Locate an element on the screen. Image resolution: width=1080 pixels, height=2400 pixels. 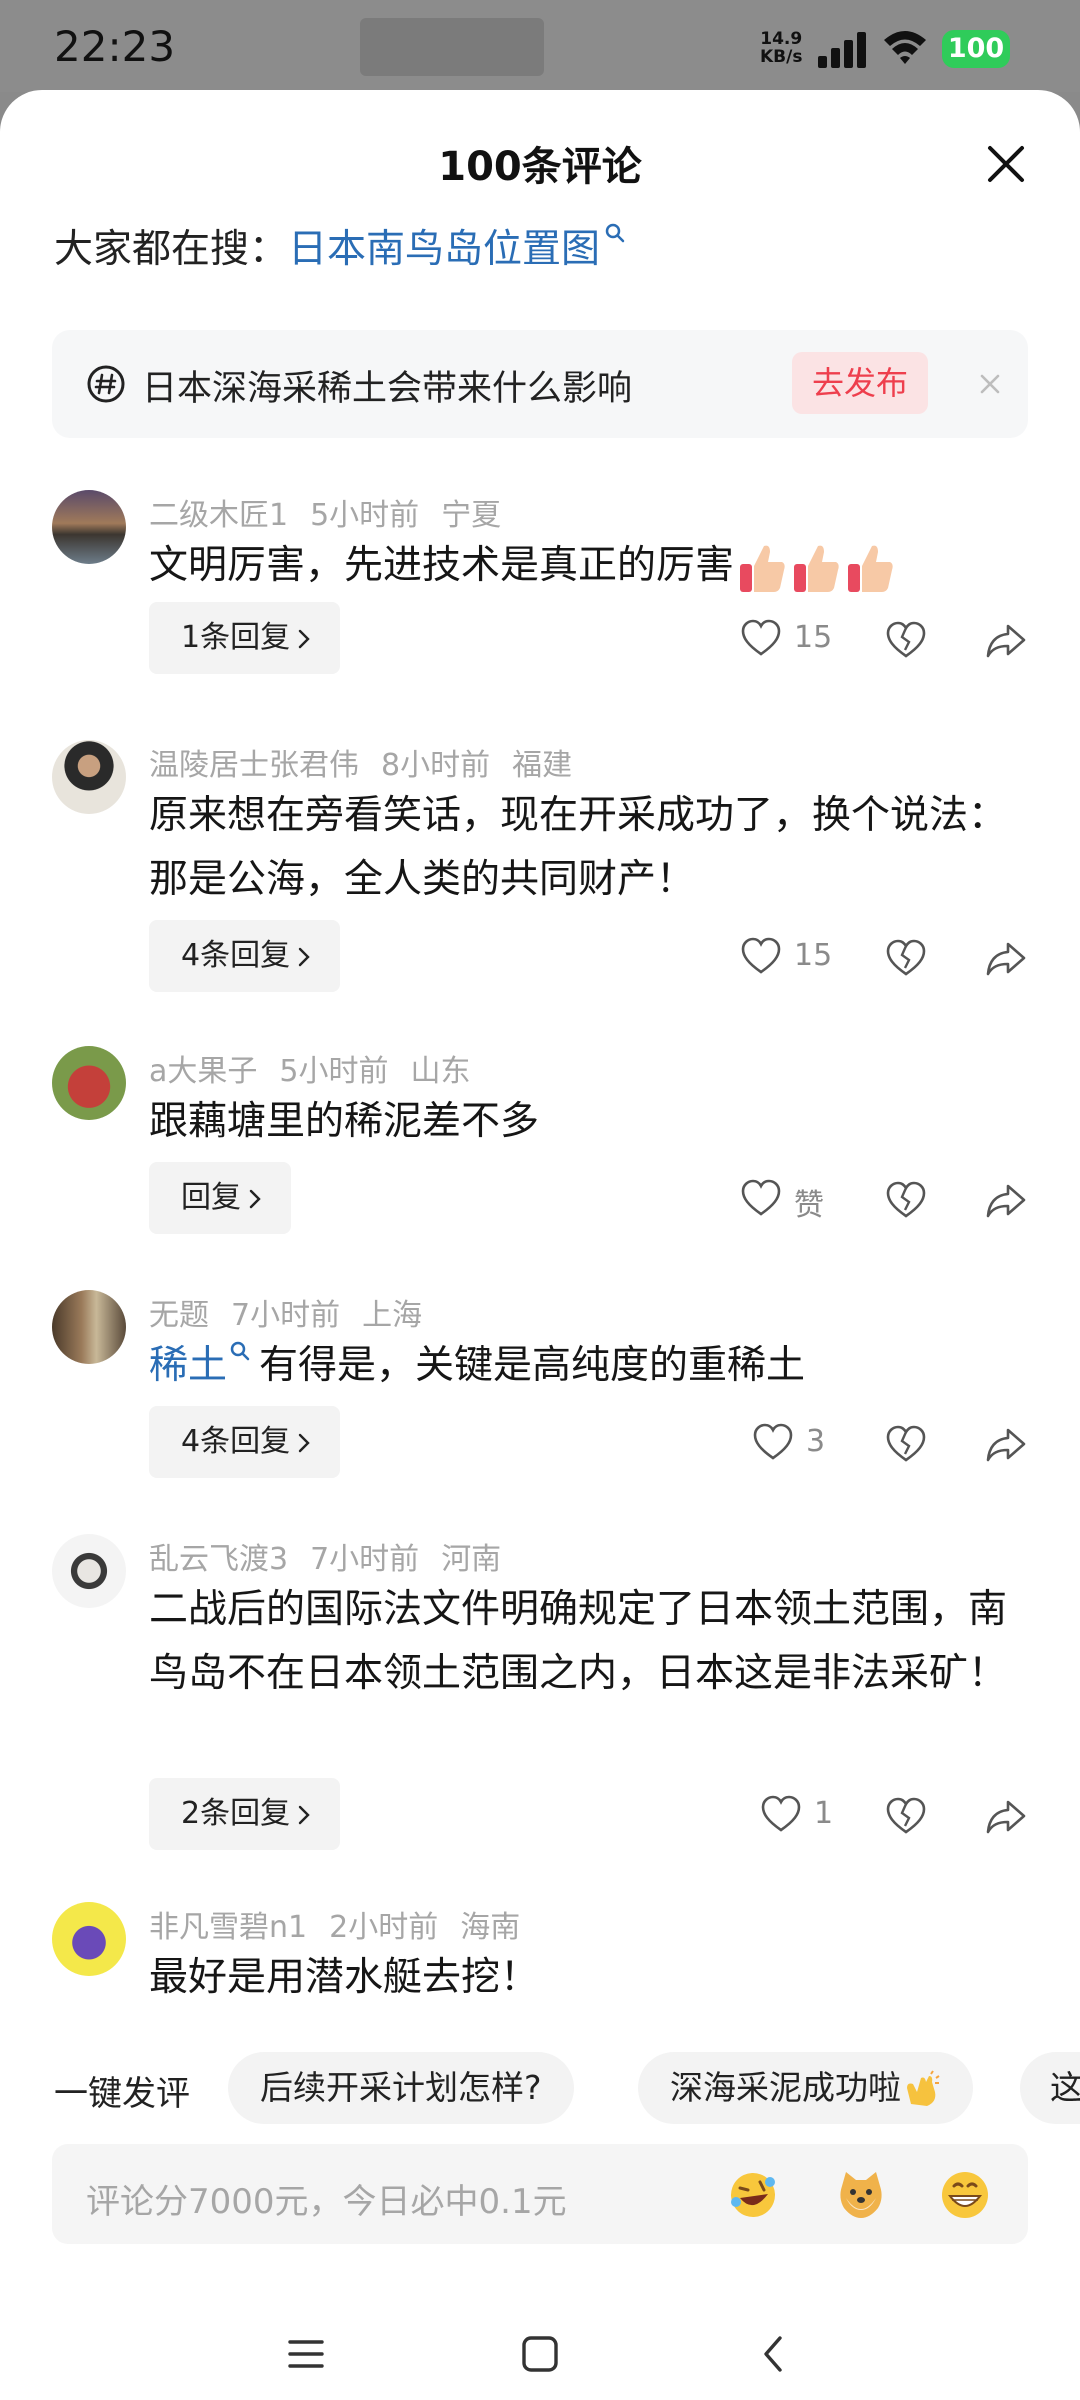
comment-region: 宁夏 is located at coordinates (471, 515).